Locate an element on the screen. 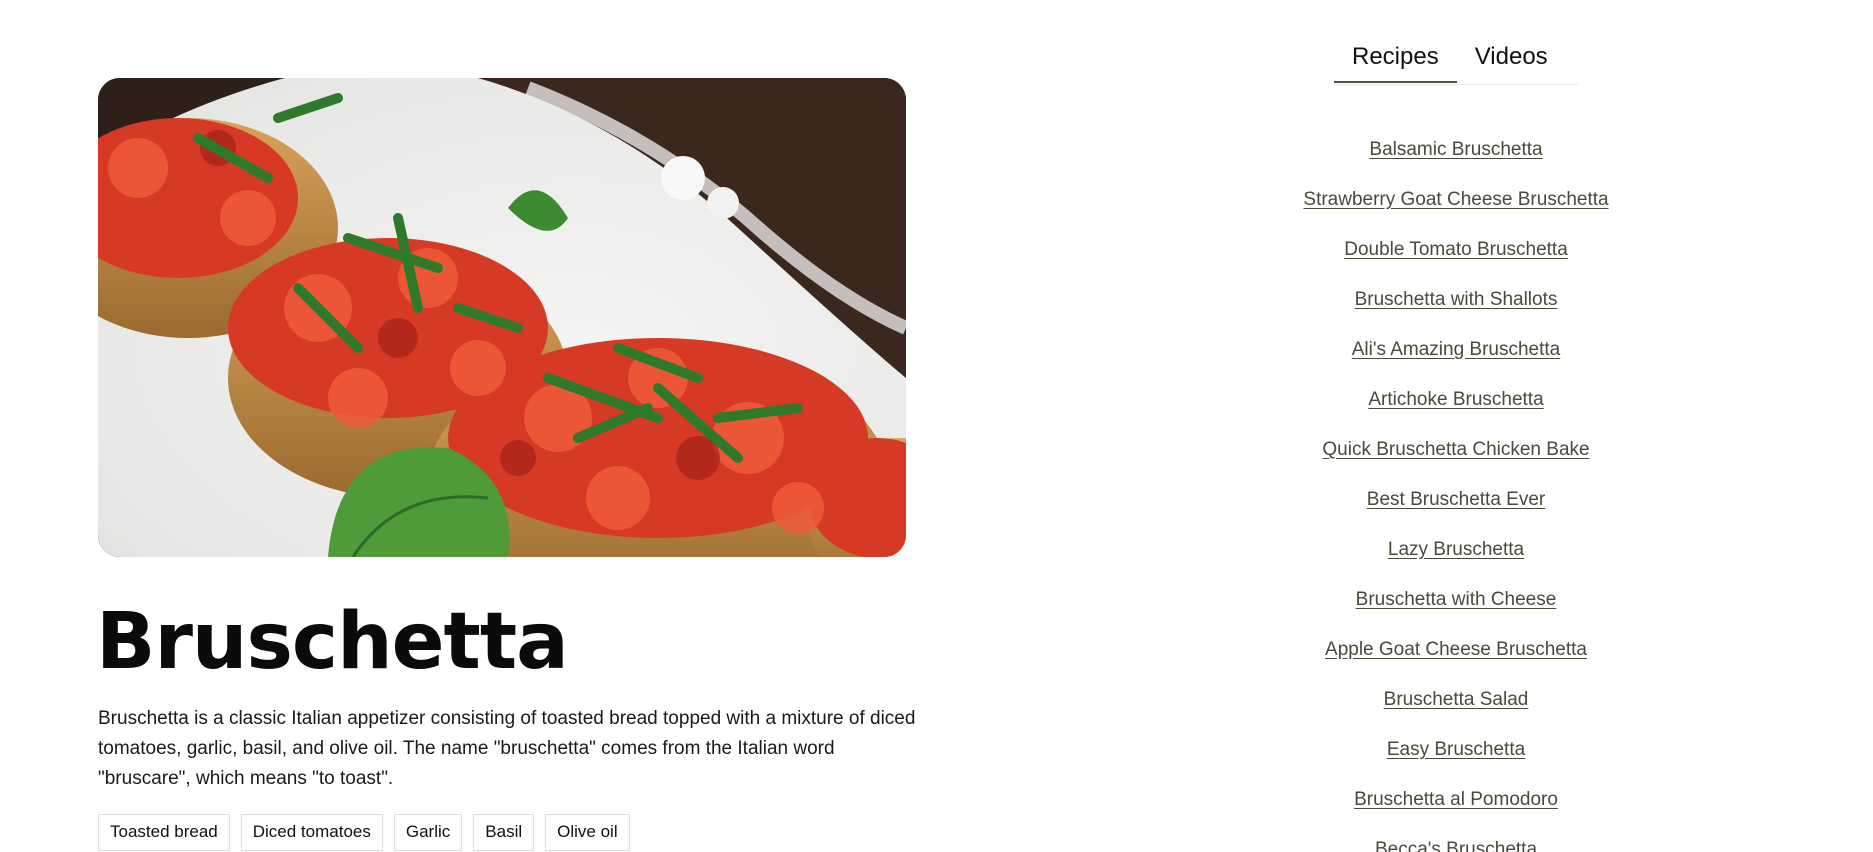  recipe-link: Bruschetta with Shallots is located at coordinates (1456, 299).